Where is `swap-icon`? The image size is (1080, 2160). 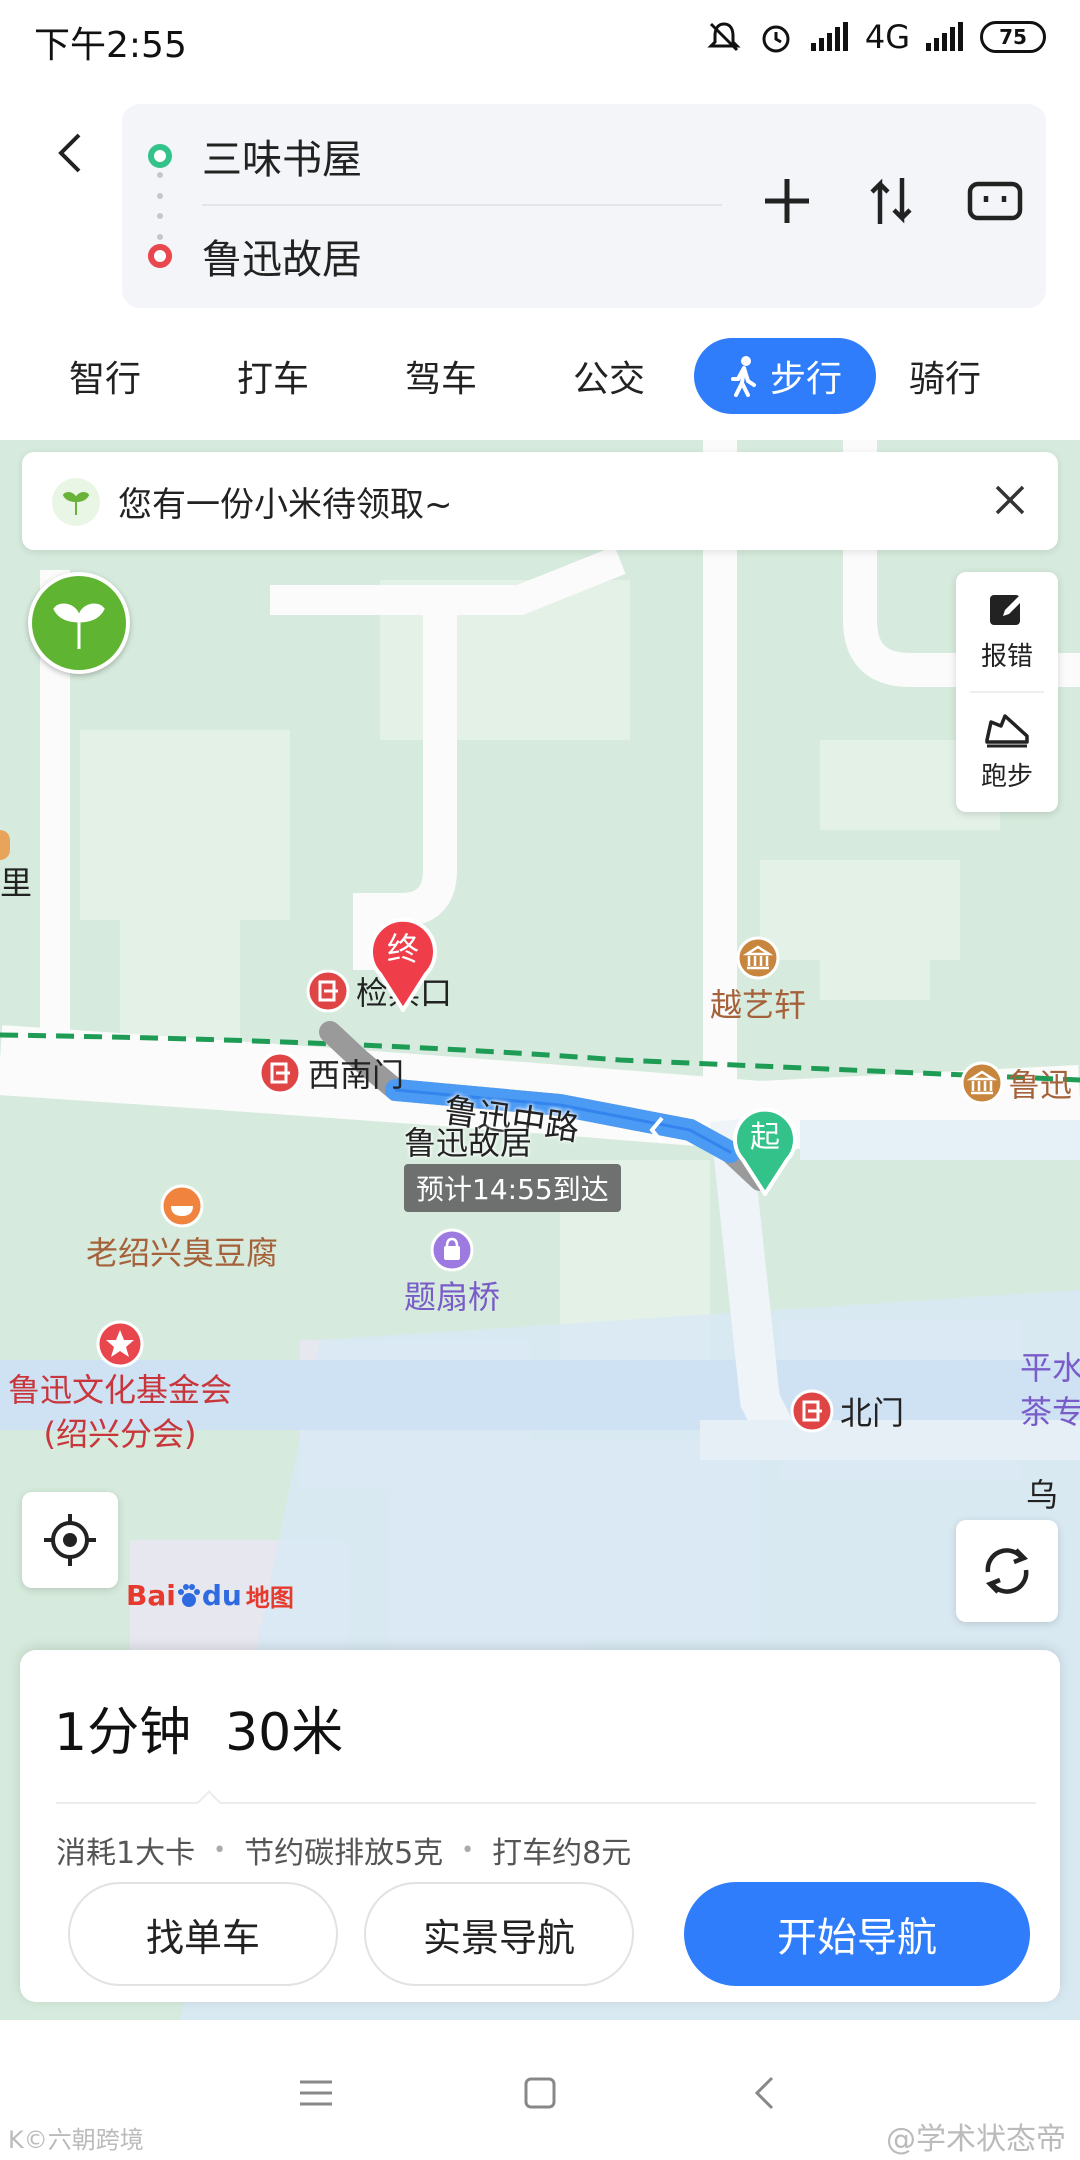 swap-icon is located at coordinates (891, 201).